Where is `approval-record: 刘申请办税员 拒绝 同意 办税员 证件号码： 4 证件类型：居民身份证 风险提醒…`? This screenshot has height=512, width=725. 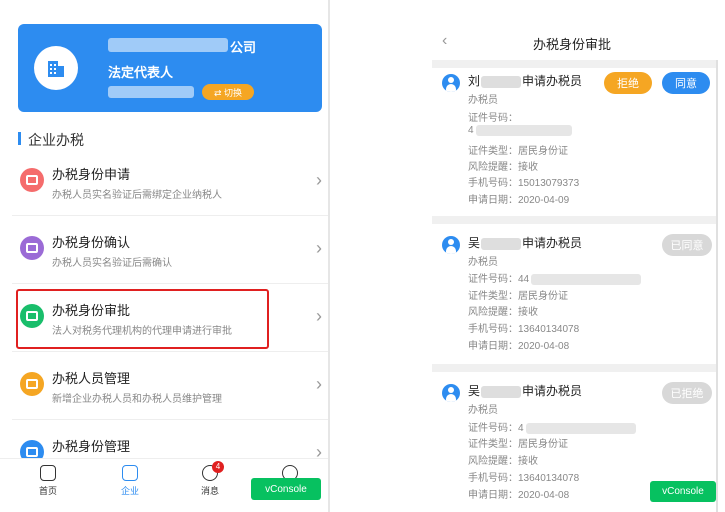
approval-record: 刘申请办税员 拒绝 同意 办税员 证件号码： 4 证件类型：居民身份证 风险提醒… is located at coordinates (574, 142).